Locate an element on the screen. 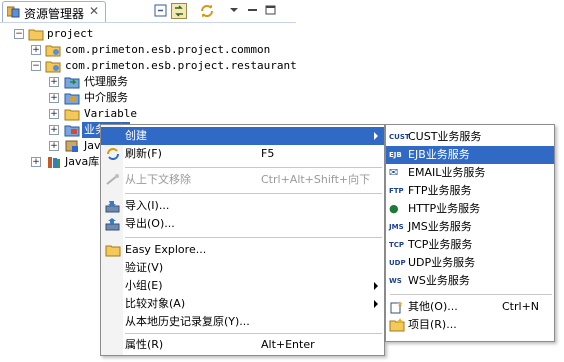 Image resolution: width=564 pixels, height=362 pixels. submenu-item-cust-service: CUST CUST业务服务 is located at coordinates (470, 137).